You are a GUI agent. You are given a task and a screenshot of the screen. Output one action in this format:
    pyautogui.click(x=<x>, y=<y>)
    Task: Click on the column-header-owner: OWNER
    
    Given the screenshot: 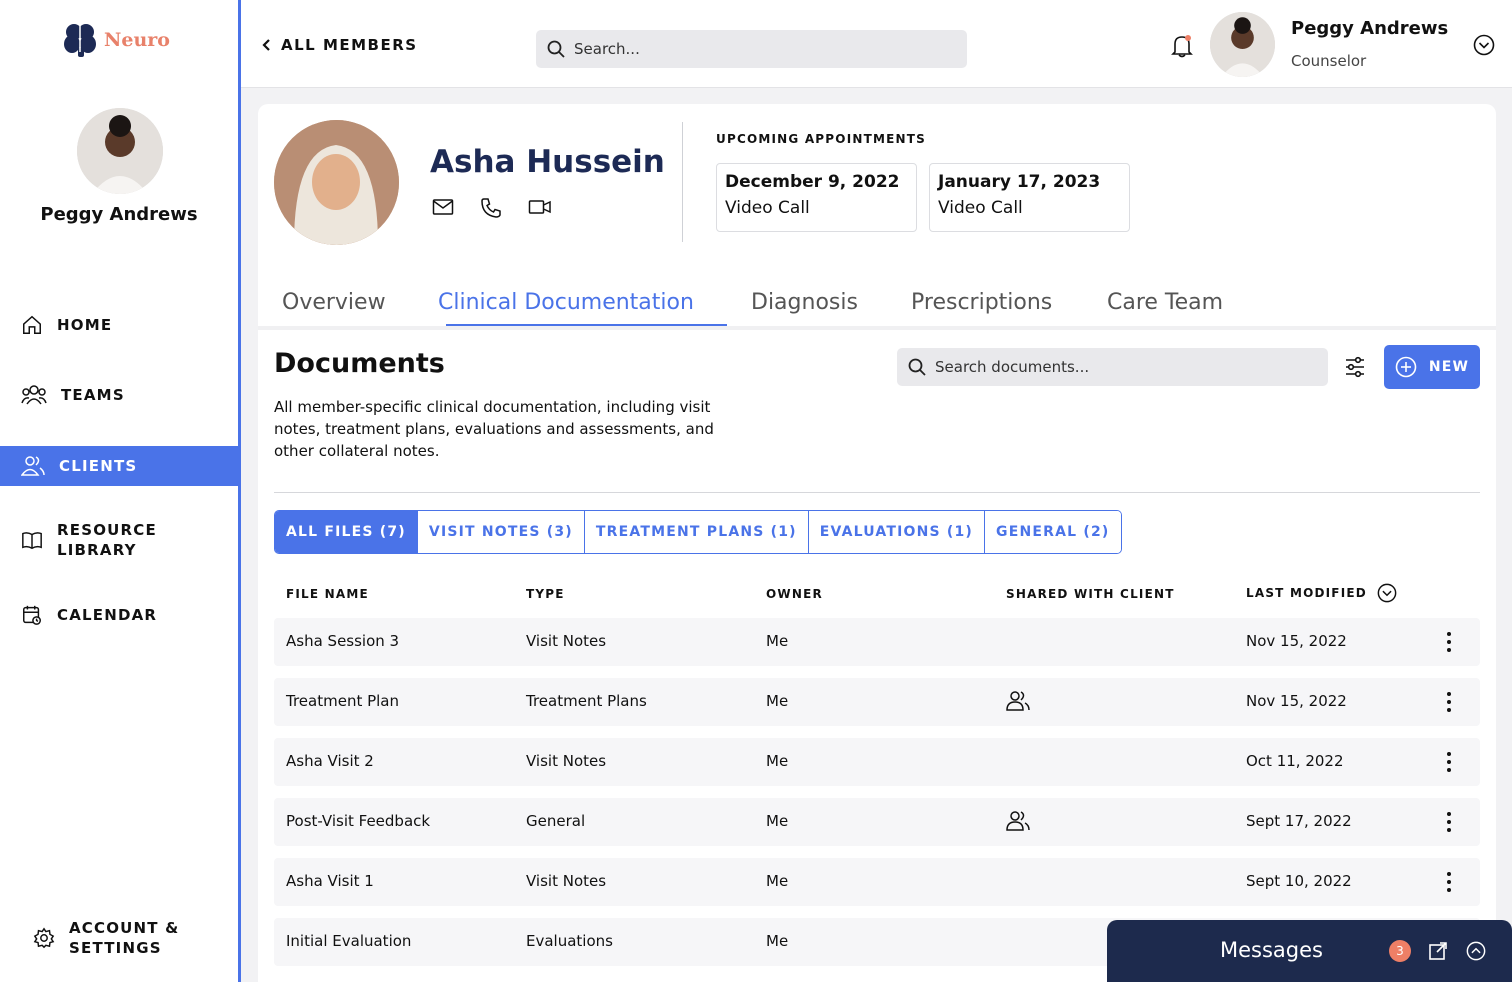 What is the action you would take?
    pyautogui.click(x=794, y=594)
    